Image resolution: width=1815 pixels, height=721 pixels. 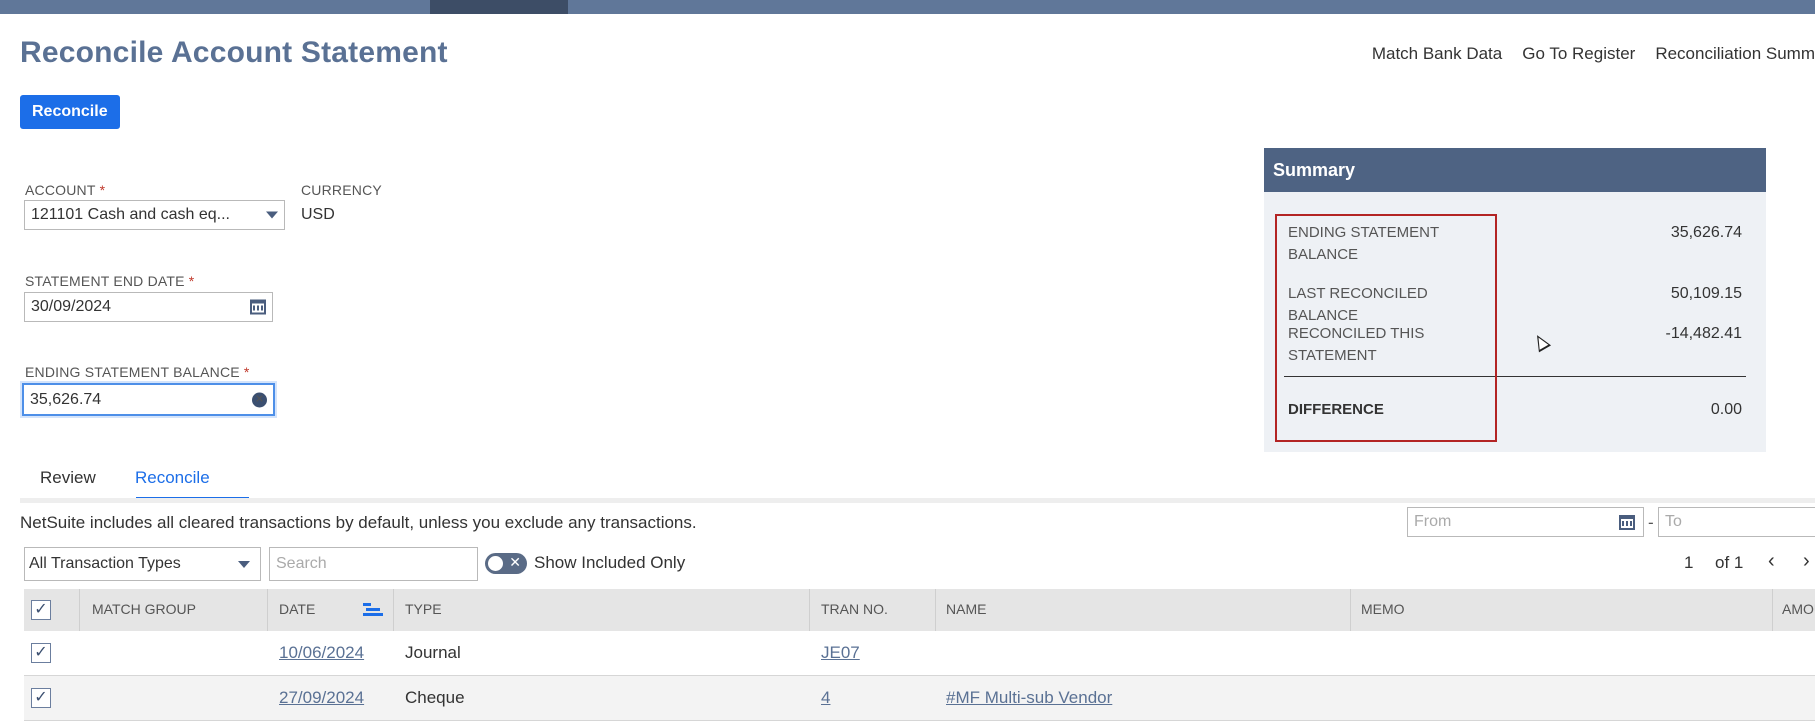 What do you see at coordinates (144, 609) in the screenshot?
I see `column-match-group: MATCH GROUP` at bounding box center [144, 609].